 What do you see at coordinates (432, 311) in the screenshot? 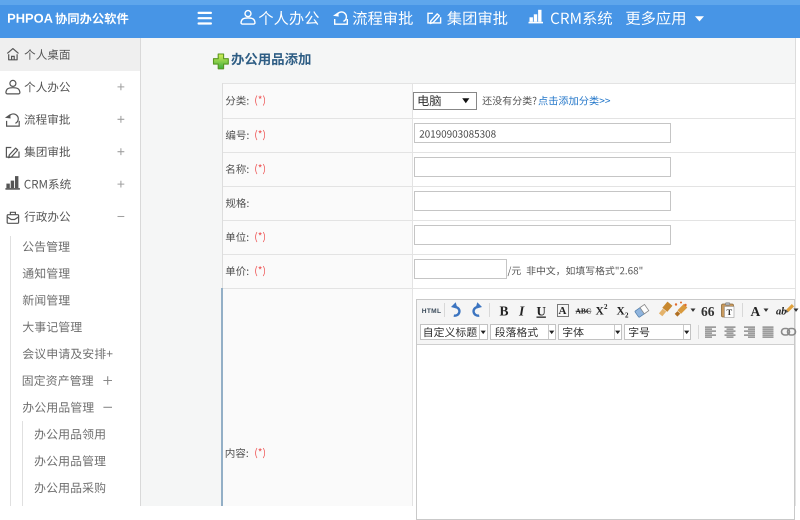
I see `svg-text: HTML` at bounding box center [432, 311].